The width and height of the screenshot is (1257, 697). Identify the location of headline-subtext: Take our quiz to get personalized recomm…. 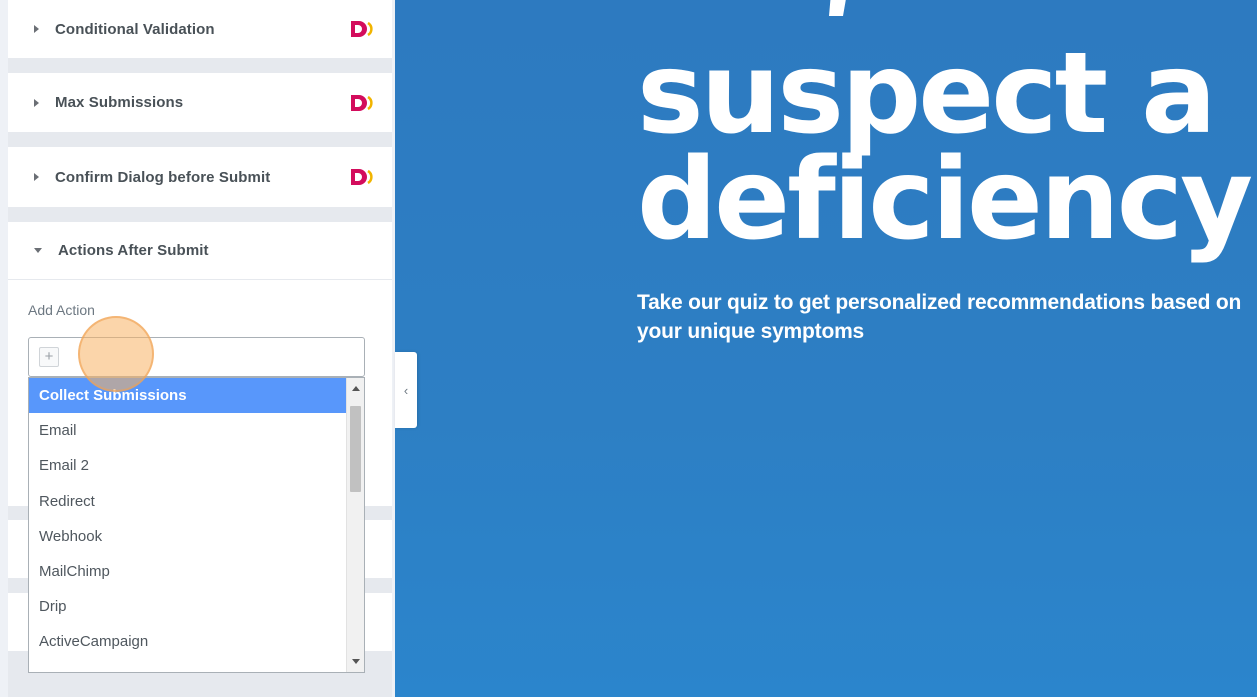
(939, 317).